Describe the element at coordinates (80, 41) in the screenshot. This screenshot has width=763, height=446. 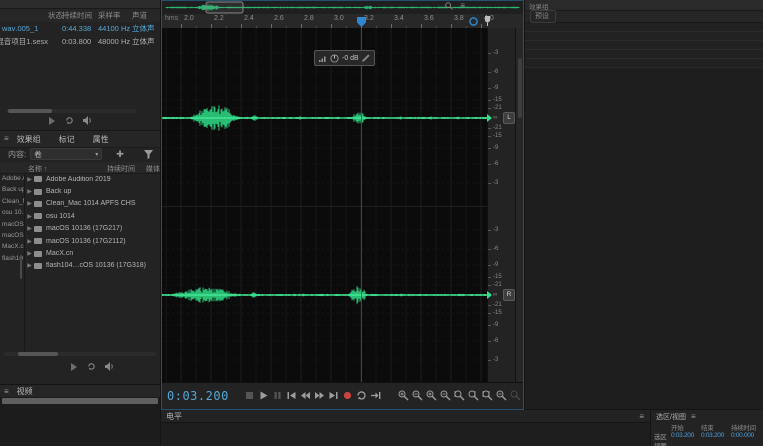
I see `file-row: 色混音项目1.sesx 0:03.800 48000 Hz立体声` at that location.